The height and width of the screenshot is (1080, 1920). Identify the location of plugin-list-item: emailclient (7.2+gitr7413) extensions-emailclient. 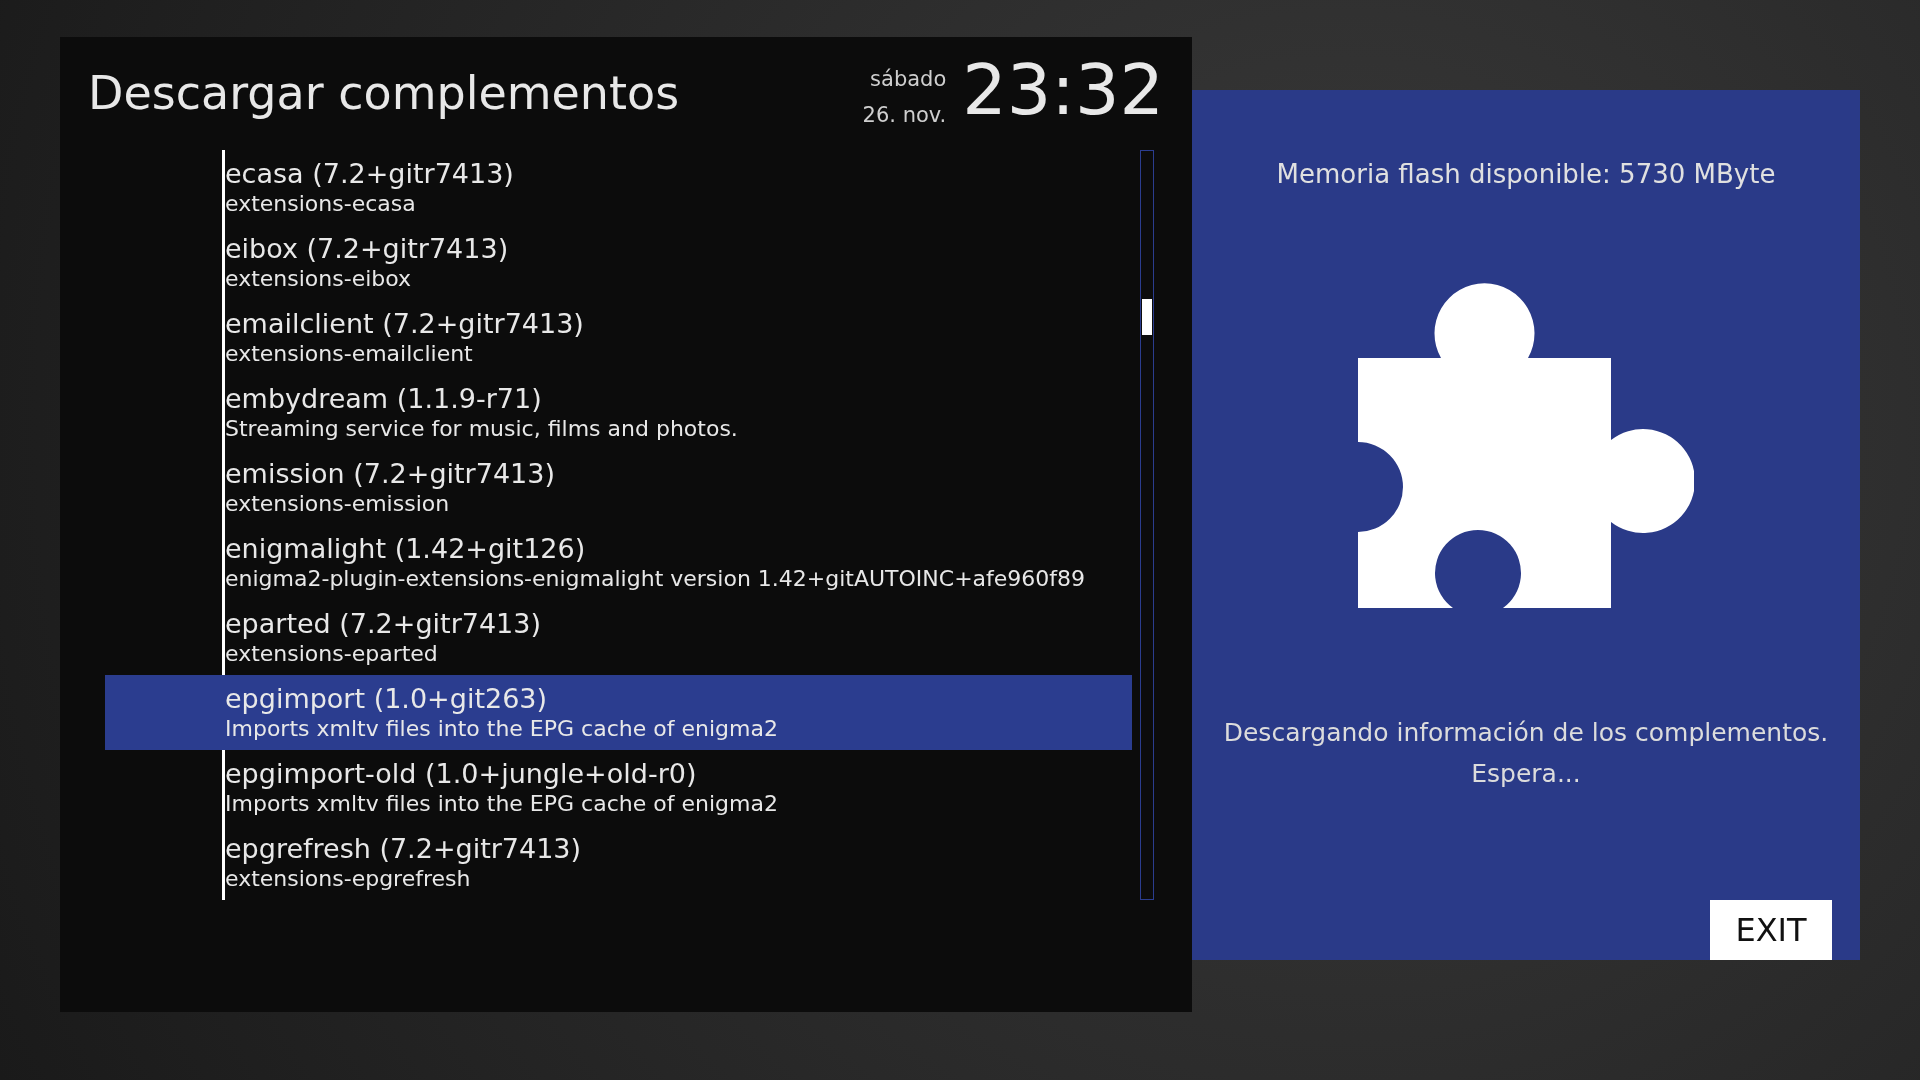
(618, 337).